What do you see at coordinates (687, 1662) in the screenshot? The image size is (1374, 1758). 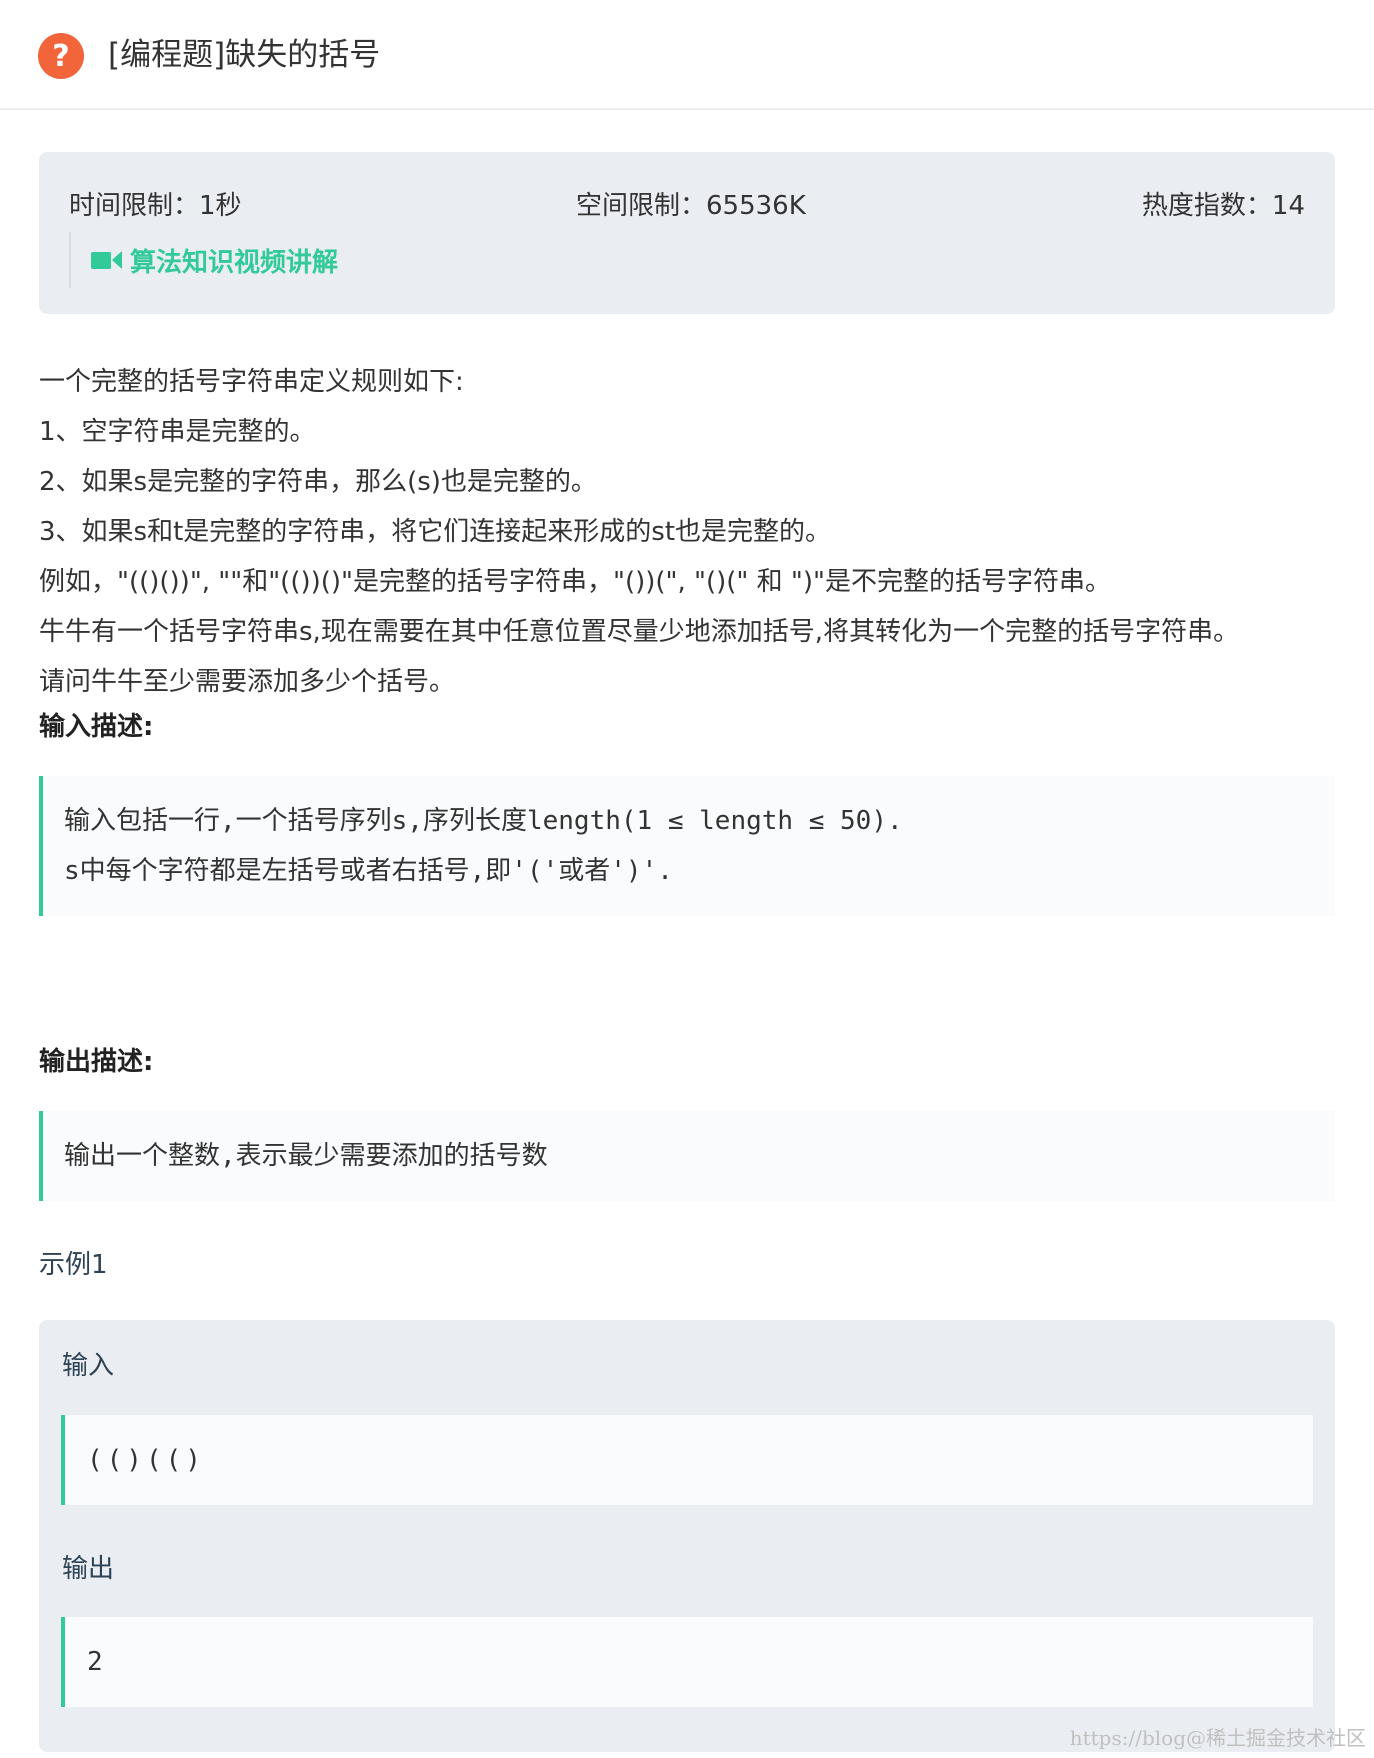 I see `example-output-value: 2` at bounding box center [687, 1662].